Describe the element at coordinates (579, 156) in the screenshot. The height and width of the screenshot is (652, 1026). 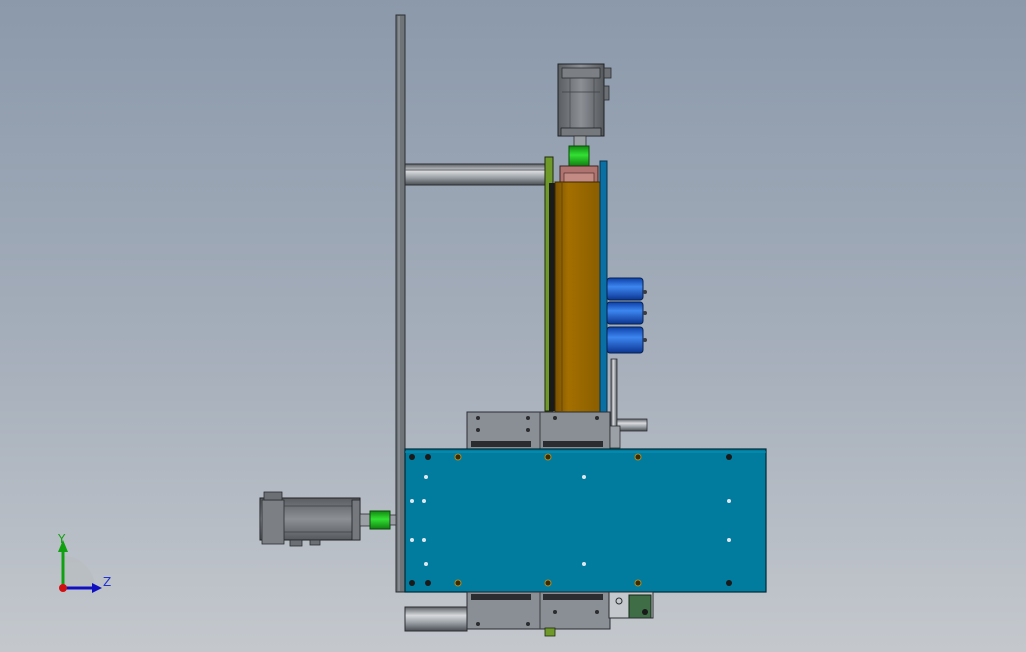
I see `top-coupling` at that location.